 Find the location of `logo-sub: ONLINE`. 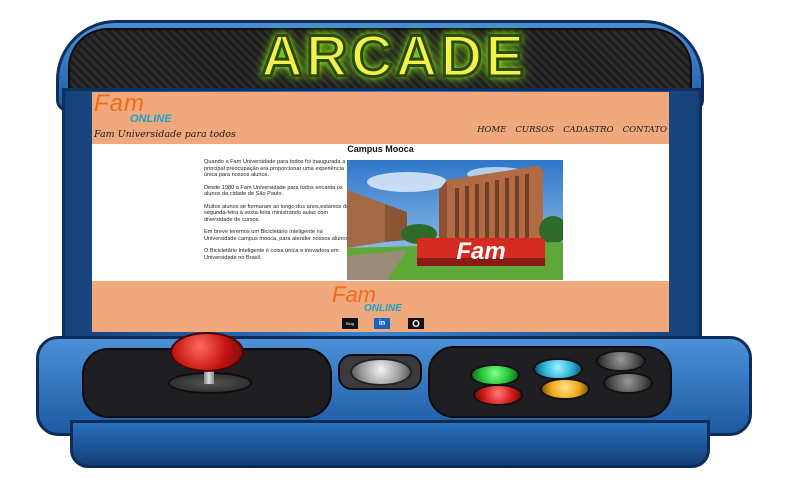

logo-sub: ONLINE is located at coordinates (151, 119).